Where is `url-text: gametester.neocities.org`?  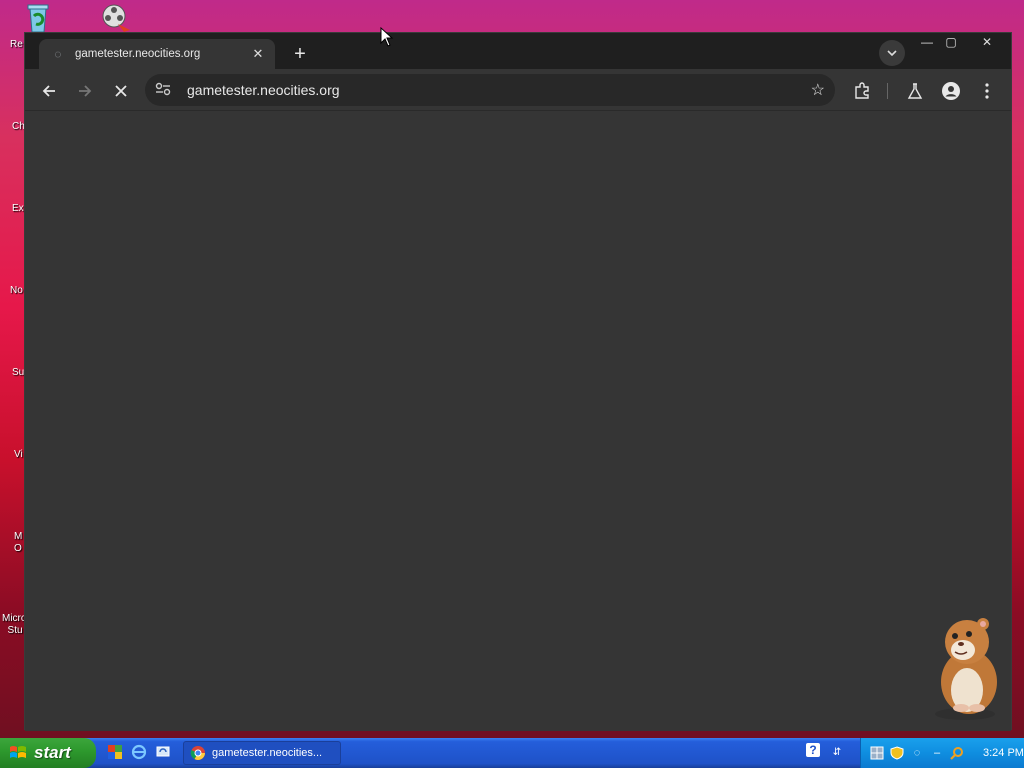
url-text: gametester.neocities.org is located at coordinates (494, 90).